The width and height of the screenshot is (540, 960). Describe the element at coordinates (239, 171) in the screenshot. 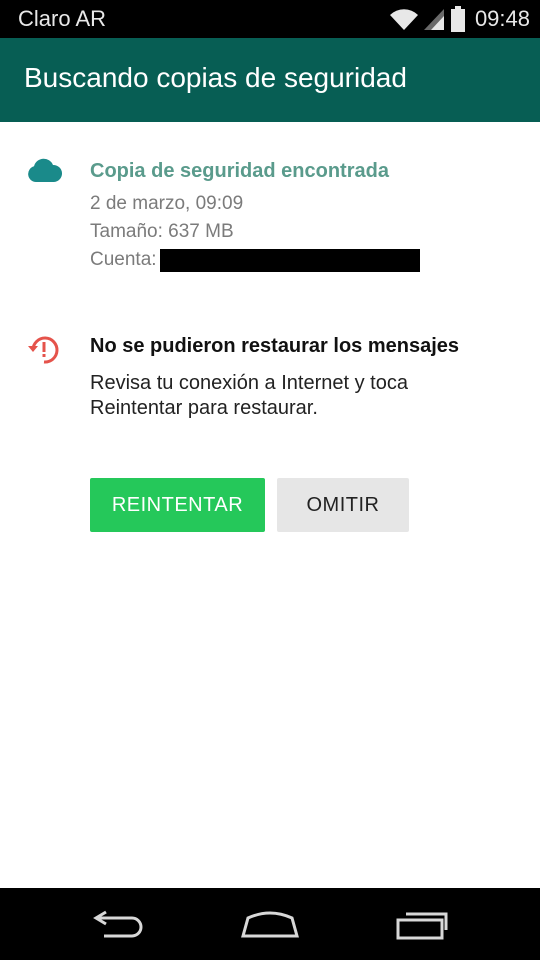

I see `backup-found-title: Copia de seguridad encontrada` at that location.